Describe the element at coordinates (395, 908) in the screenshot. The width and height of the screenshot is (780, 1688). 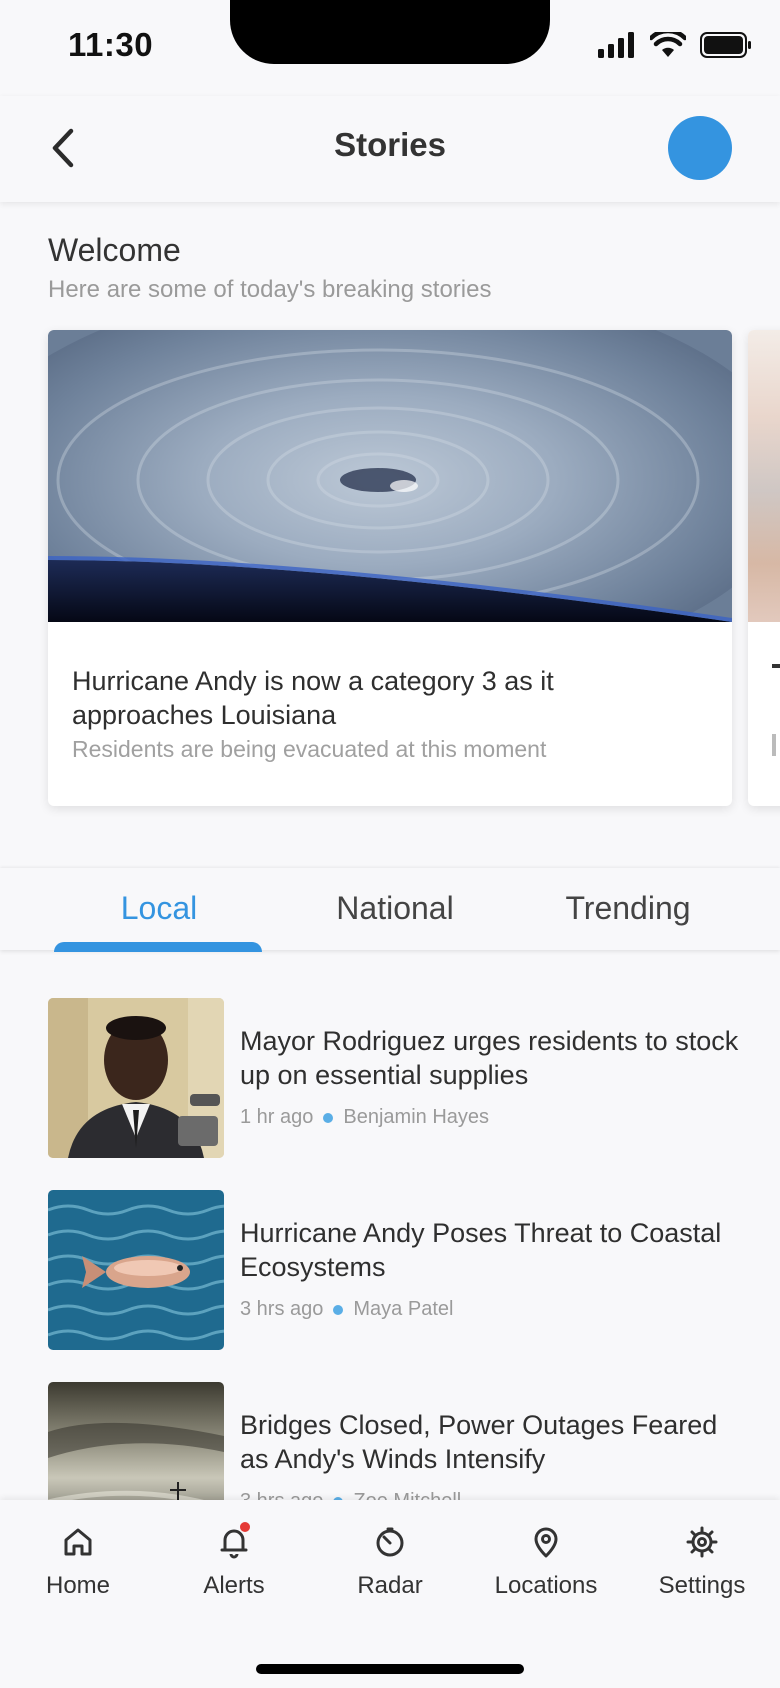
I see `tab-national: National` at that location.